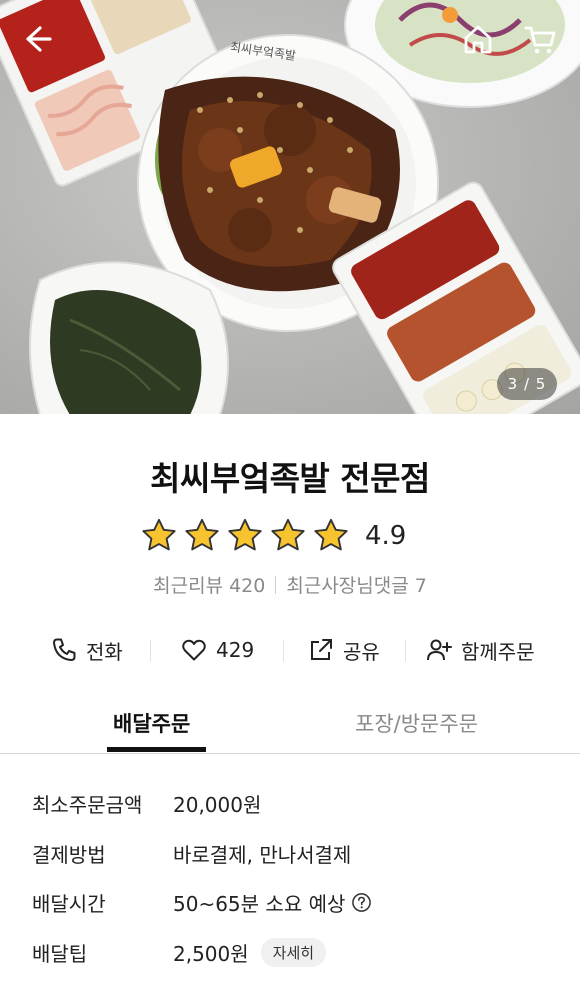 Image resolution: width=580 pixels, height=997 pixels. Describe the element at coordinates (290, 727) in the screenshot. I see `order-type-tabs: 배달주문 포장/방문주문` at that location.